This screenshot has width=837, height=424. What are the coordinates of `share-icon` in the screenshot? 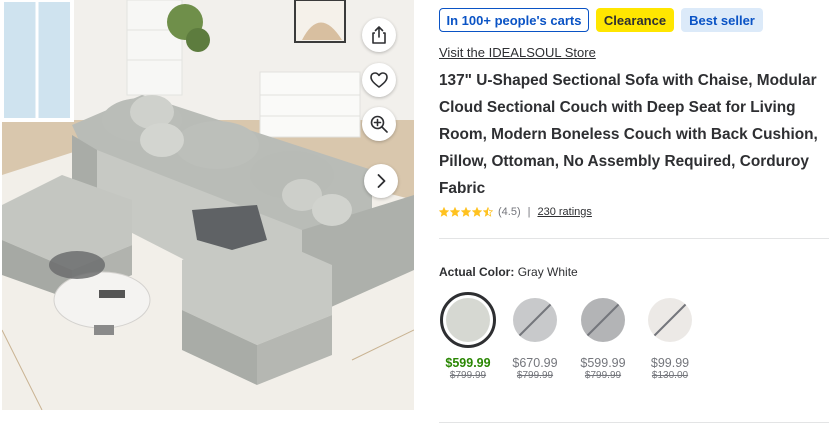 It's located at (379, 35).